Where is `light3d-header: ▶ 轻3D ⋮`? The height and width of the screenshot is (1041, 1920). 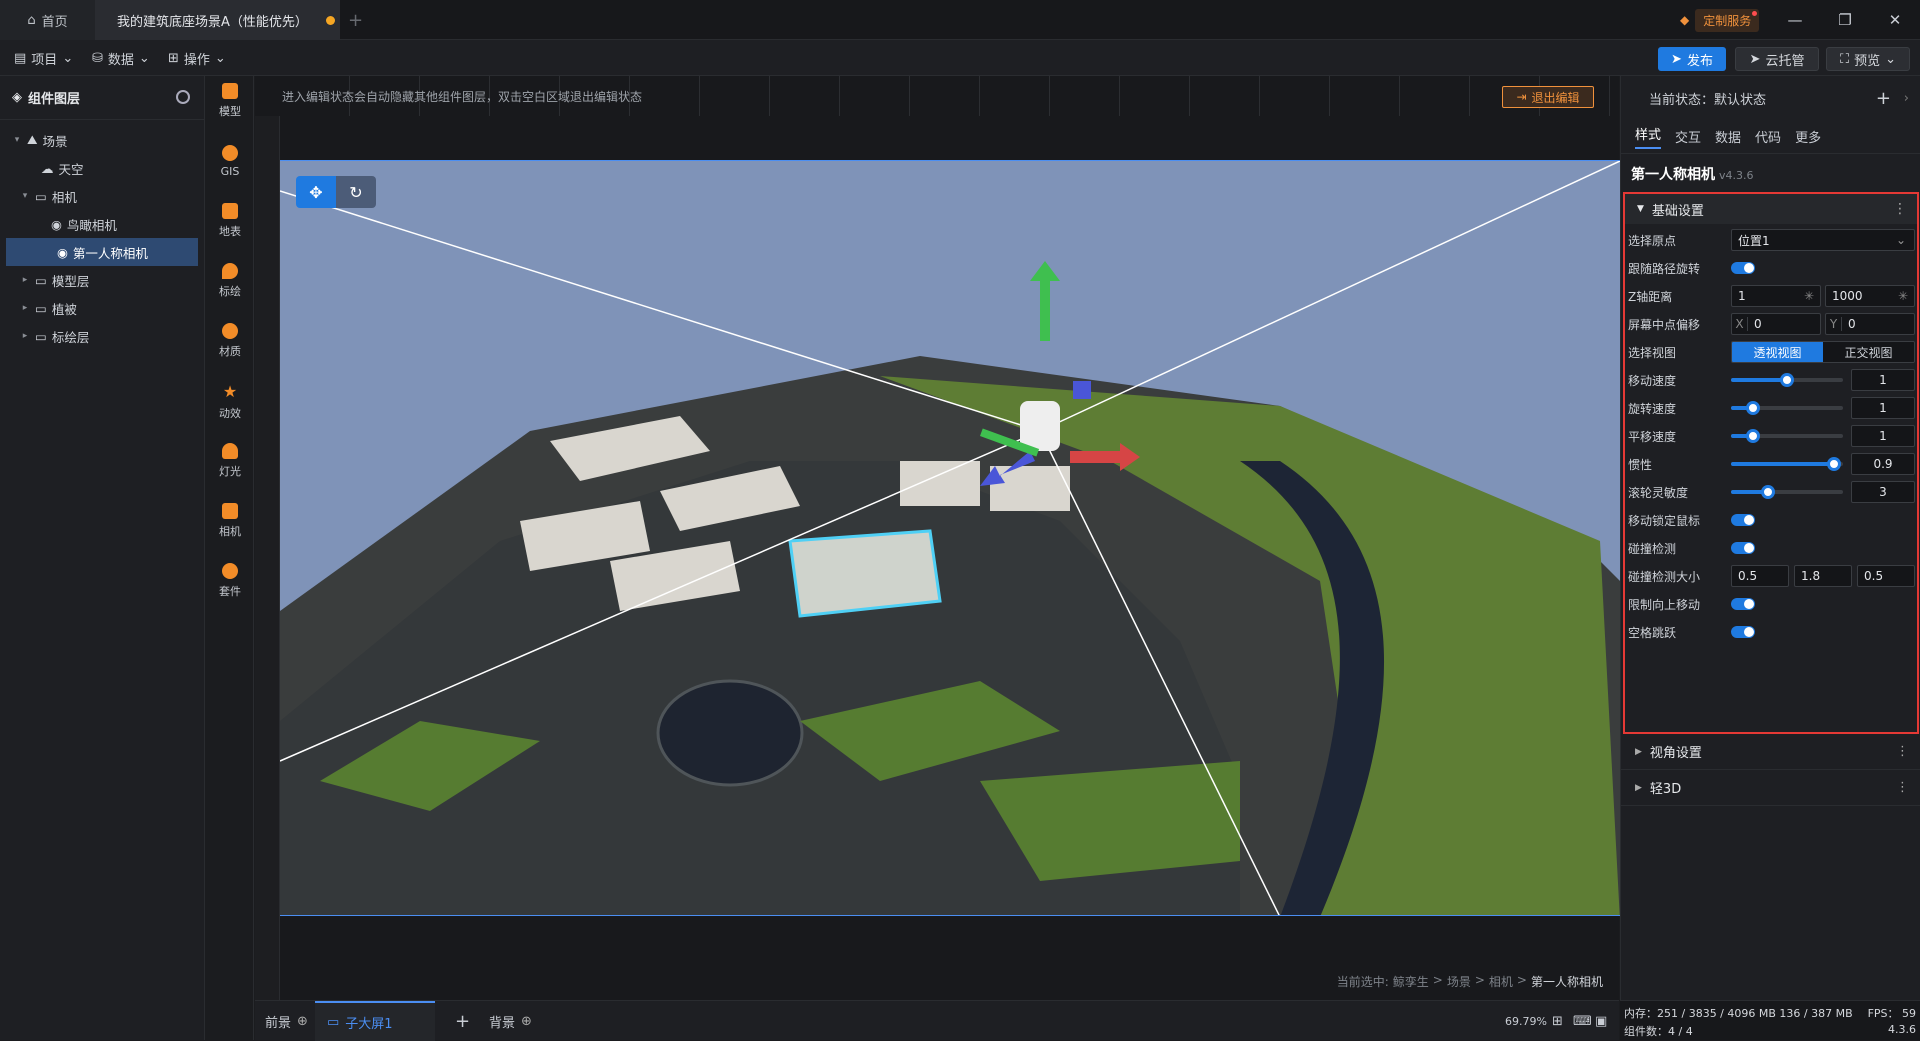 light3d-header: ▶ 轻3D ⋮ is located at coordinates (1770, 788).